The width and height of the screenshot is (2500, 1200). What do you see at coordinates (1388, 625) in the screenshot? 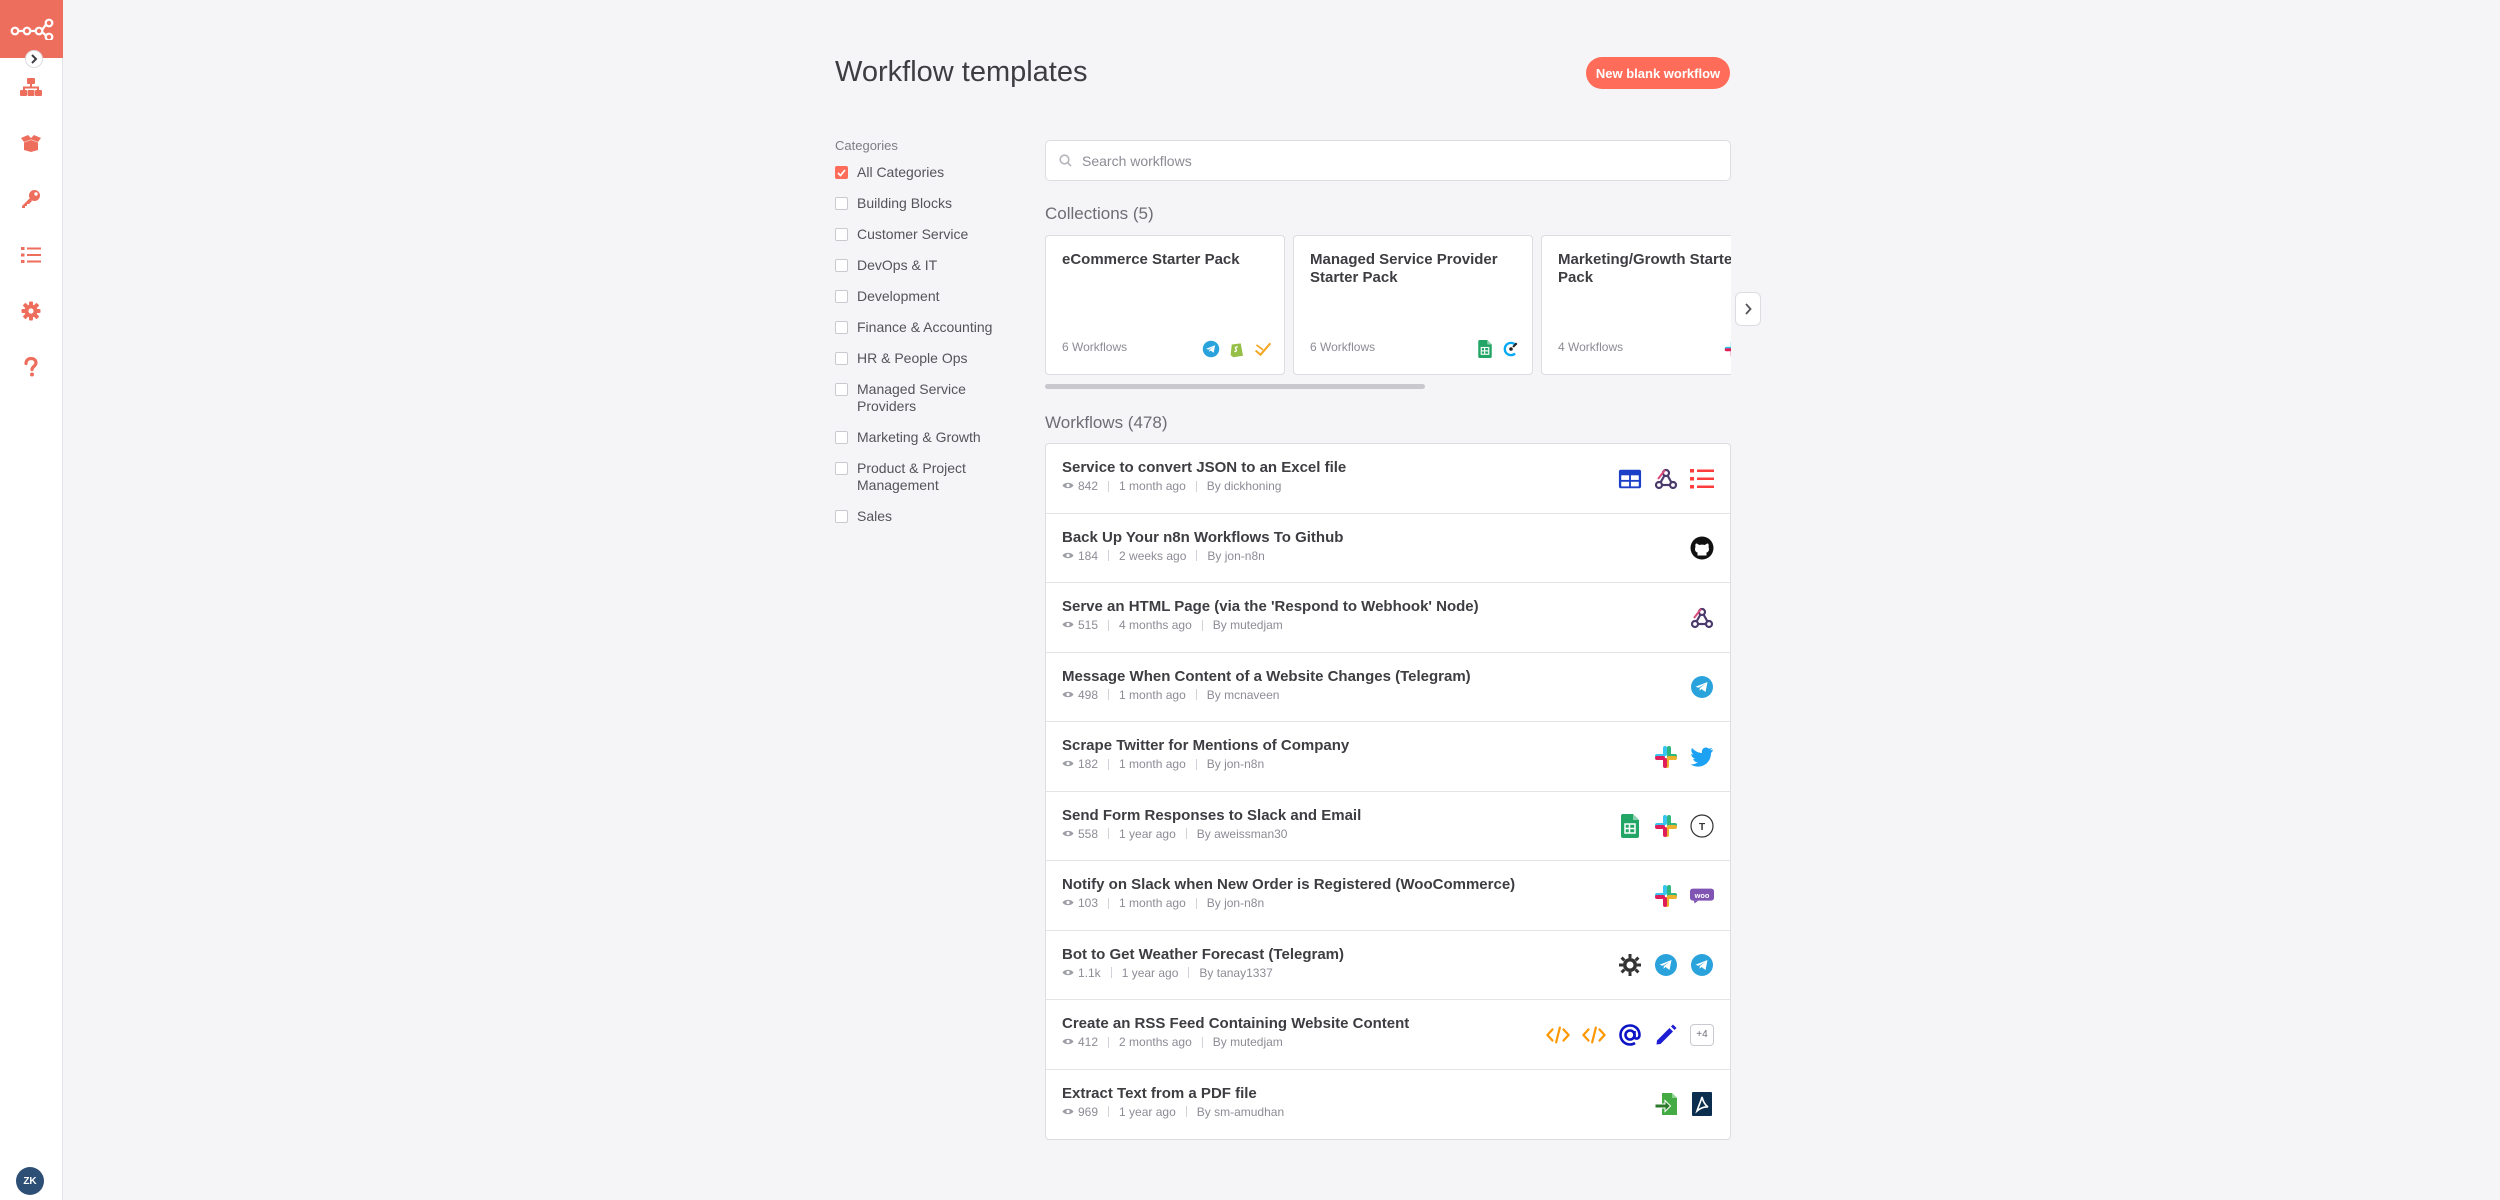
I see `workflow-meta: 515 4 months ago By mutedjam` at bounding box center [1388, 625].